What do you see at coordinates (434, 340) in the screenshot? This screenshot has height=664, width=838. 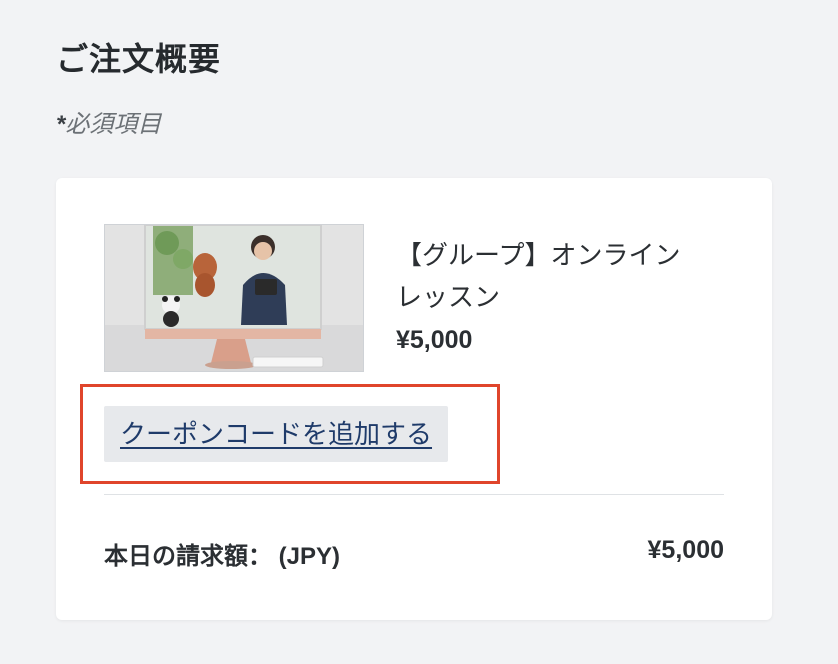 I see `product-price: ¥5,000` at bounding box center [434, 340].